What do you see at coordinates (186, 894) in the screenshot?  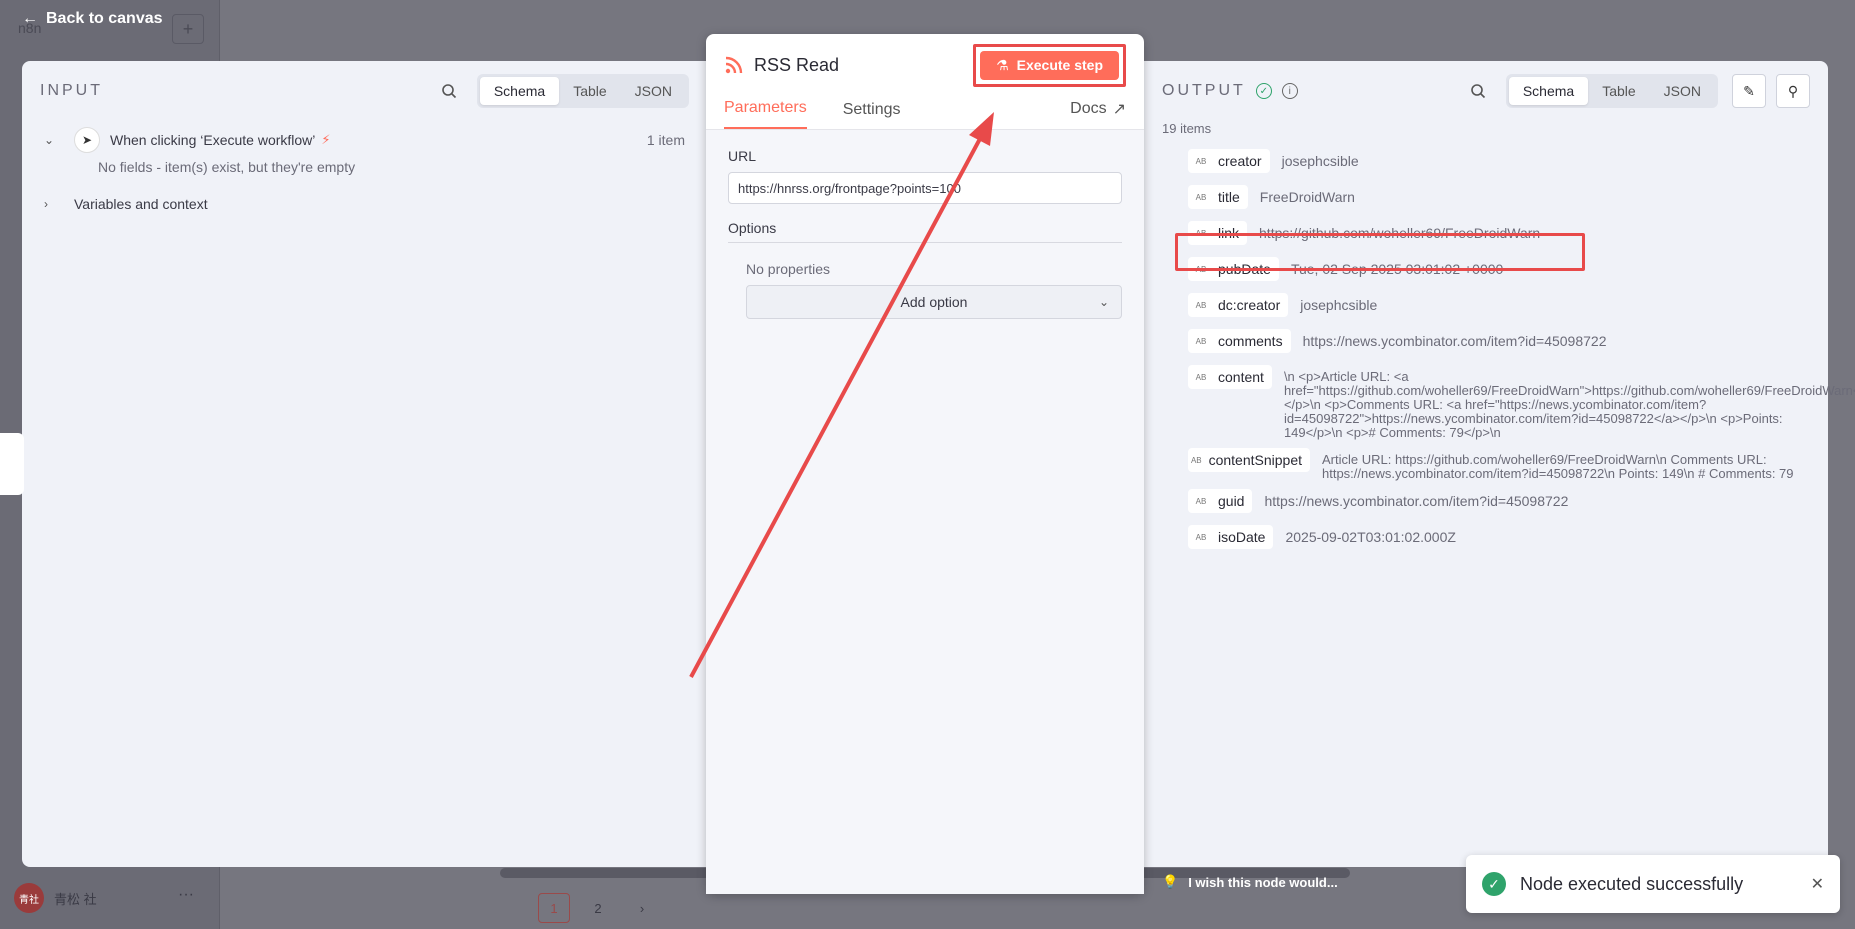 I see `more-icon: ···` at bounding box center [186, 894].